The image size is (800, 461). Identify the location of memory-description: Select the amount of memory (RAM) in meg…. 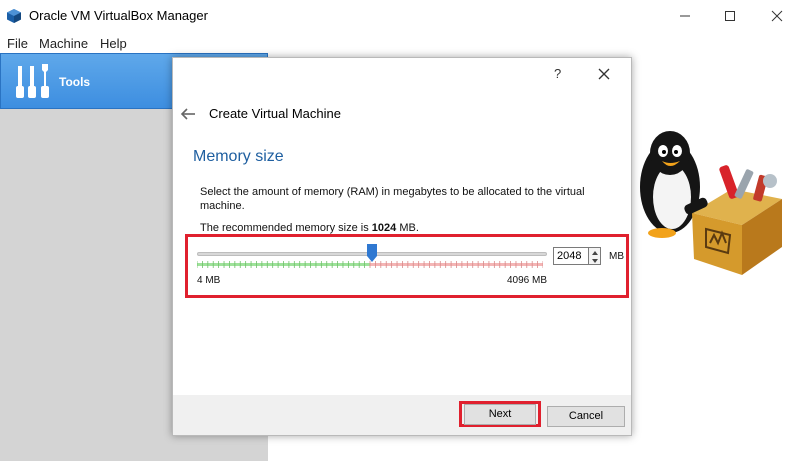
(392, 199).